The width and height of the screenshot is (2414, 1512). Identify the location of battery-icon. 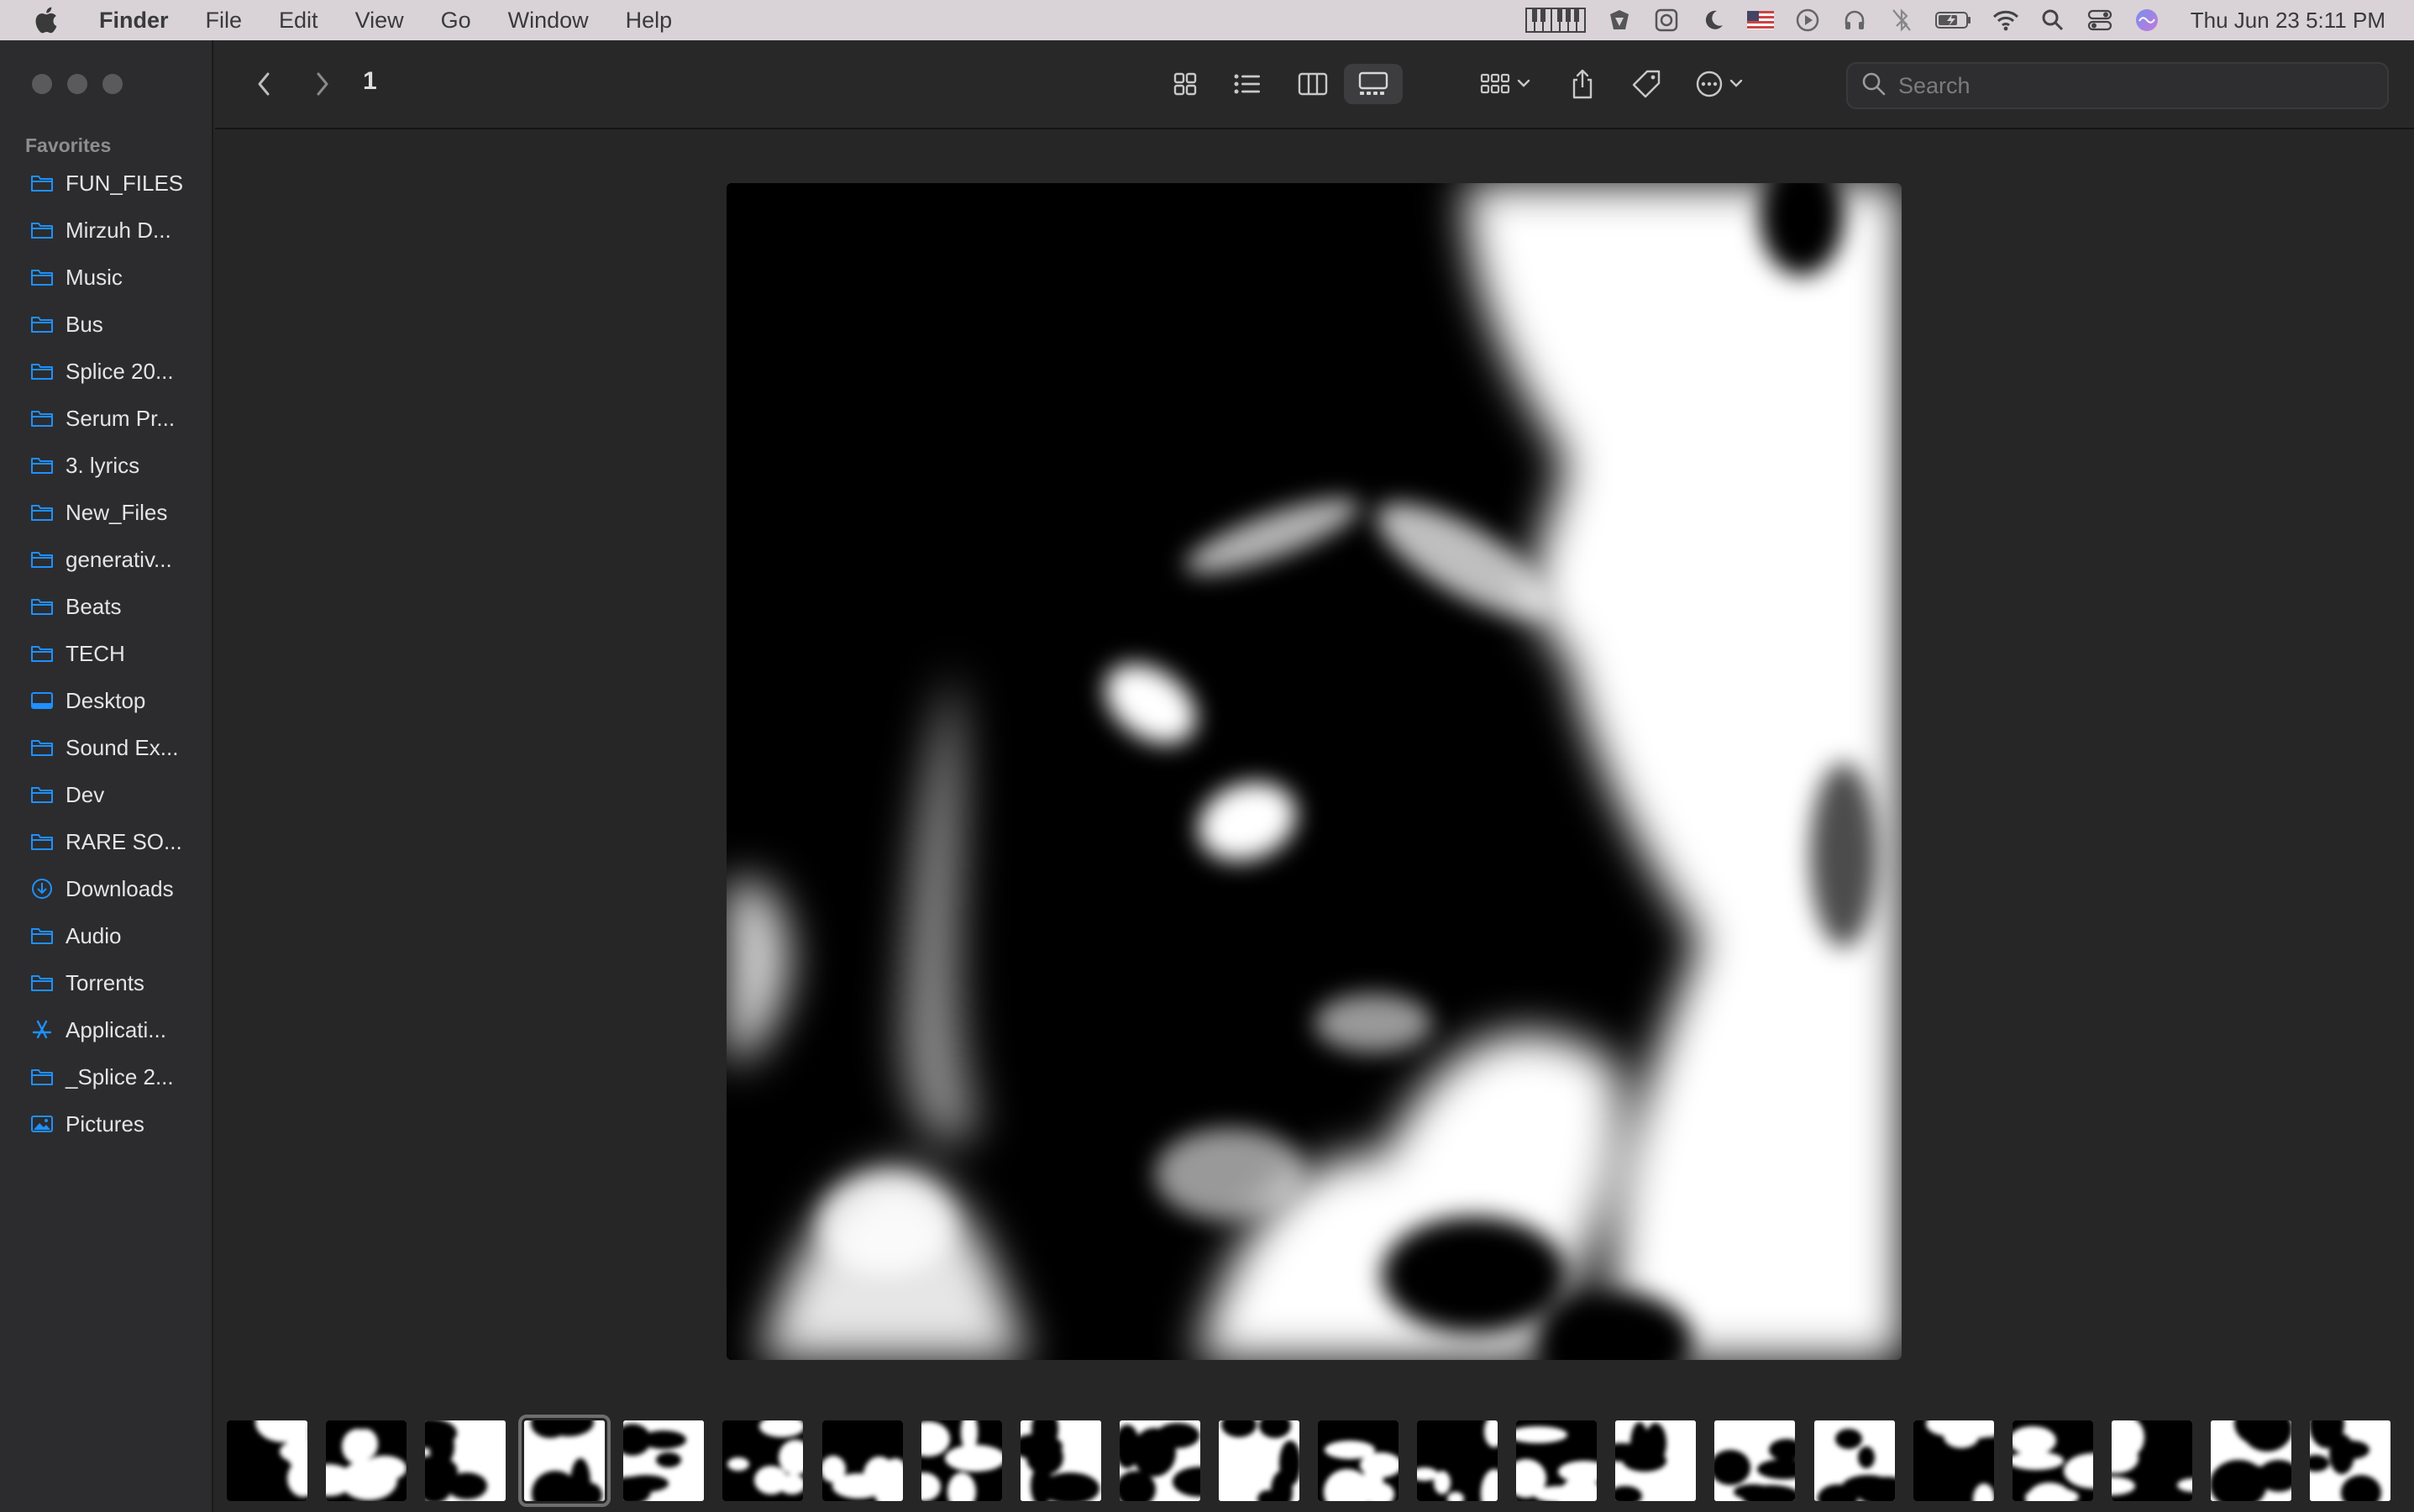
(1953, 20).